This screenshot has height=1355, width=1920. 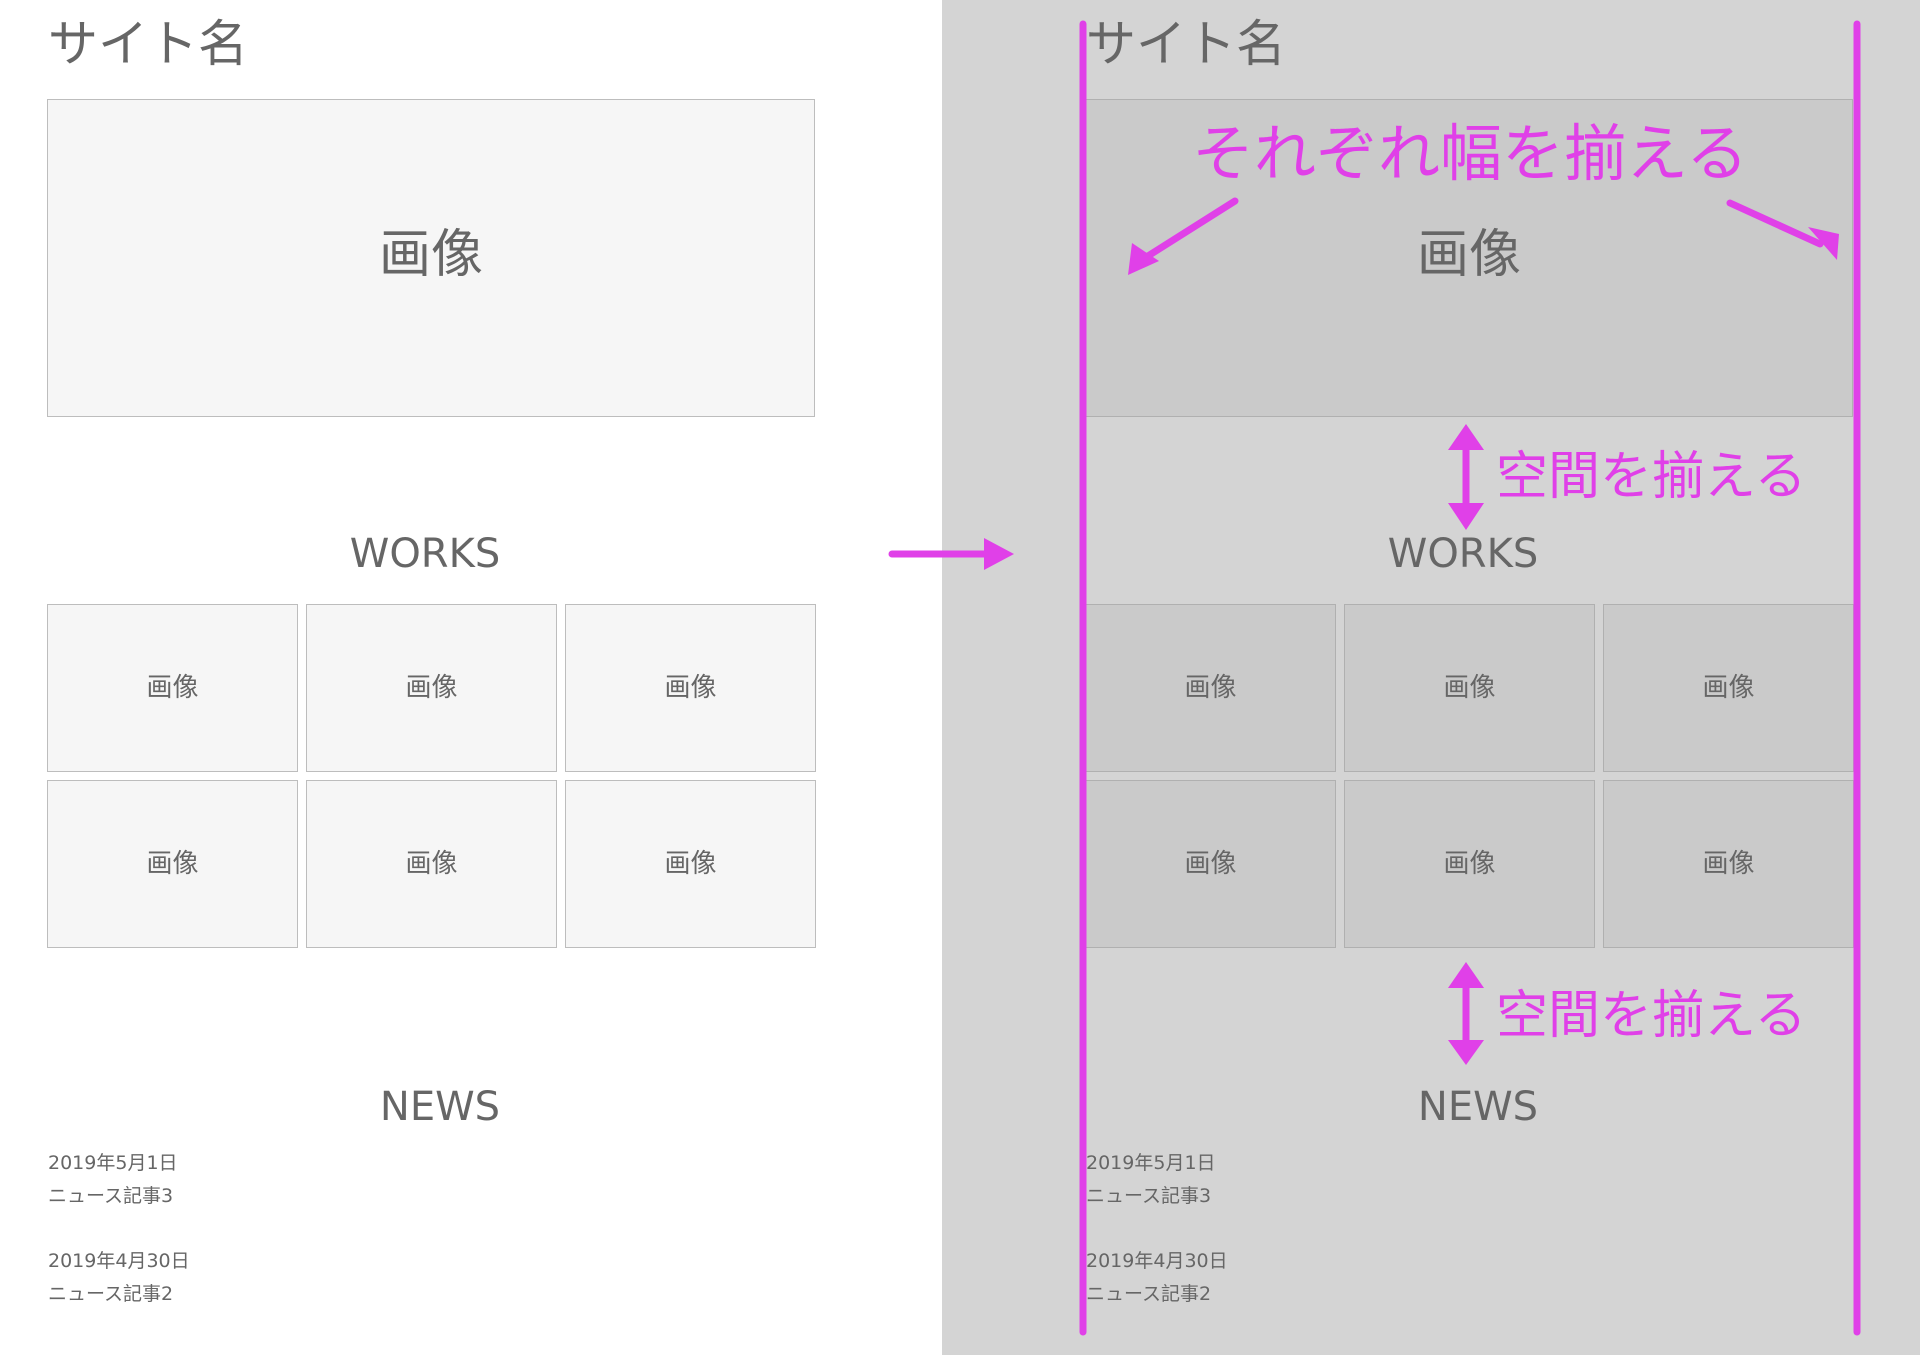 What do you see at coordinates (1782, 229) in the screenshot?
I see `arrow-to-right-guide` at bounding box center [1782, 229].